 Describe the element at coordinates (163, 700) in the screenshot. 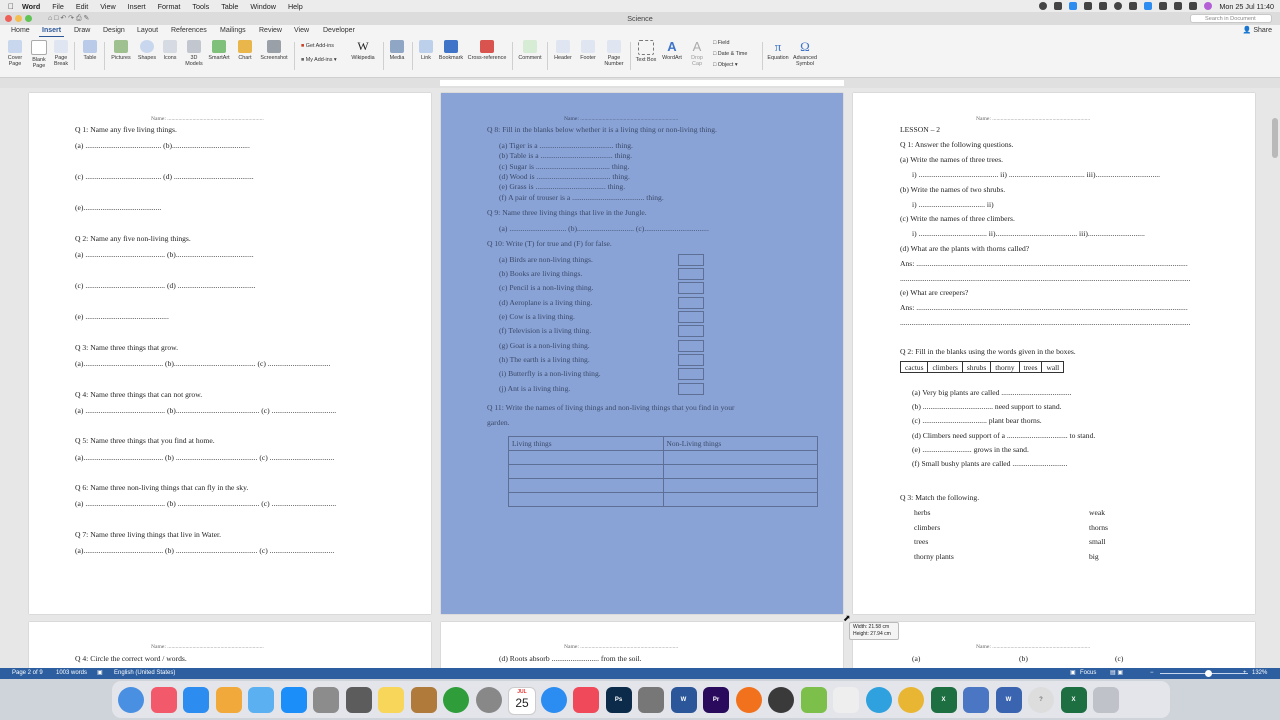

I see `dock-music-icon` at that location.